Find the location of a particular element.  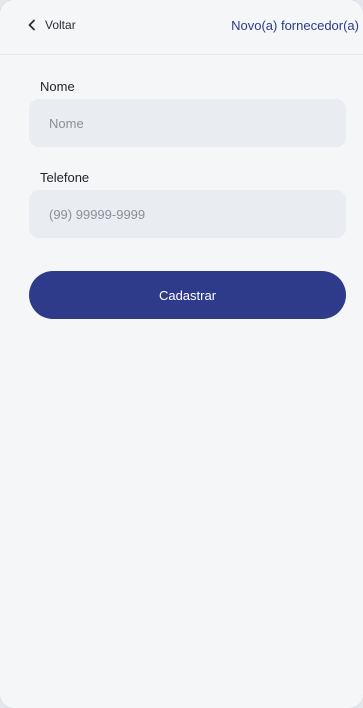

back-button: Voltar is located at coordinates (51, 25).